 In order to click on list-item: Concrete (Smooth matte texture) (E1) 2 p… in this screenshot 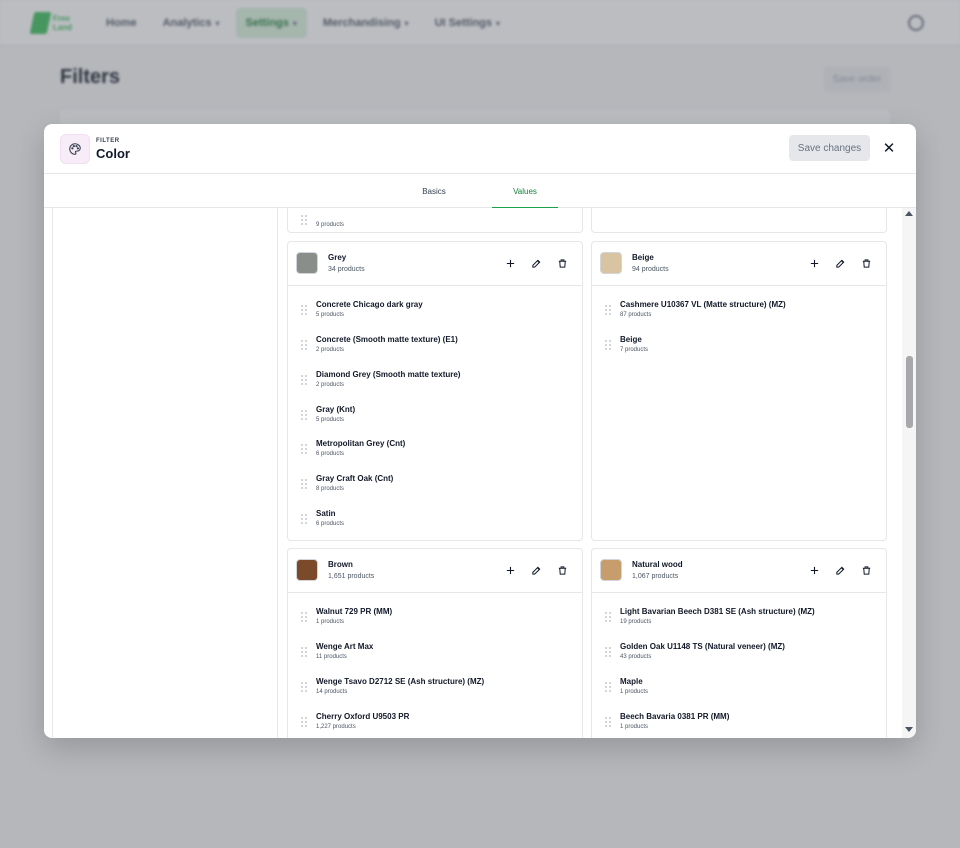, I will do `click(433, 348)`.